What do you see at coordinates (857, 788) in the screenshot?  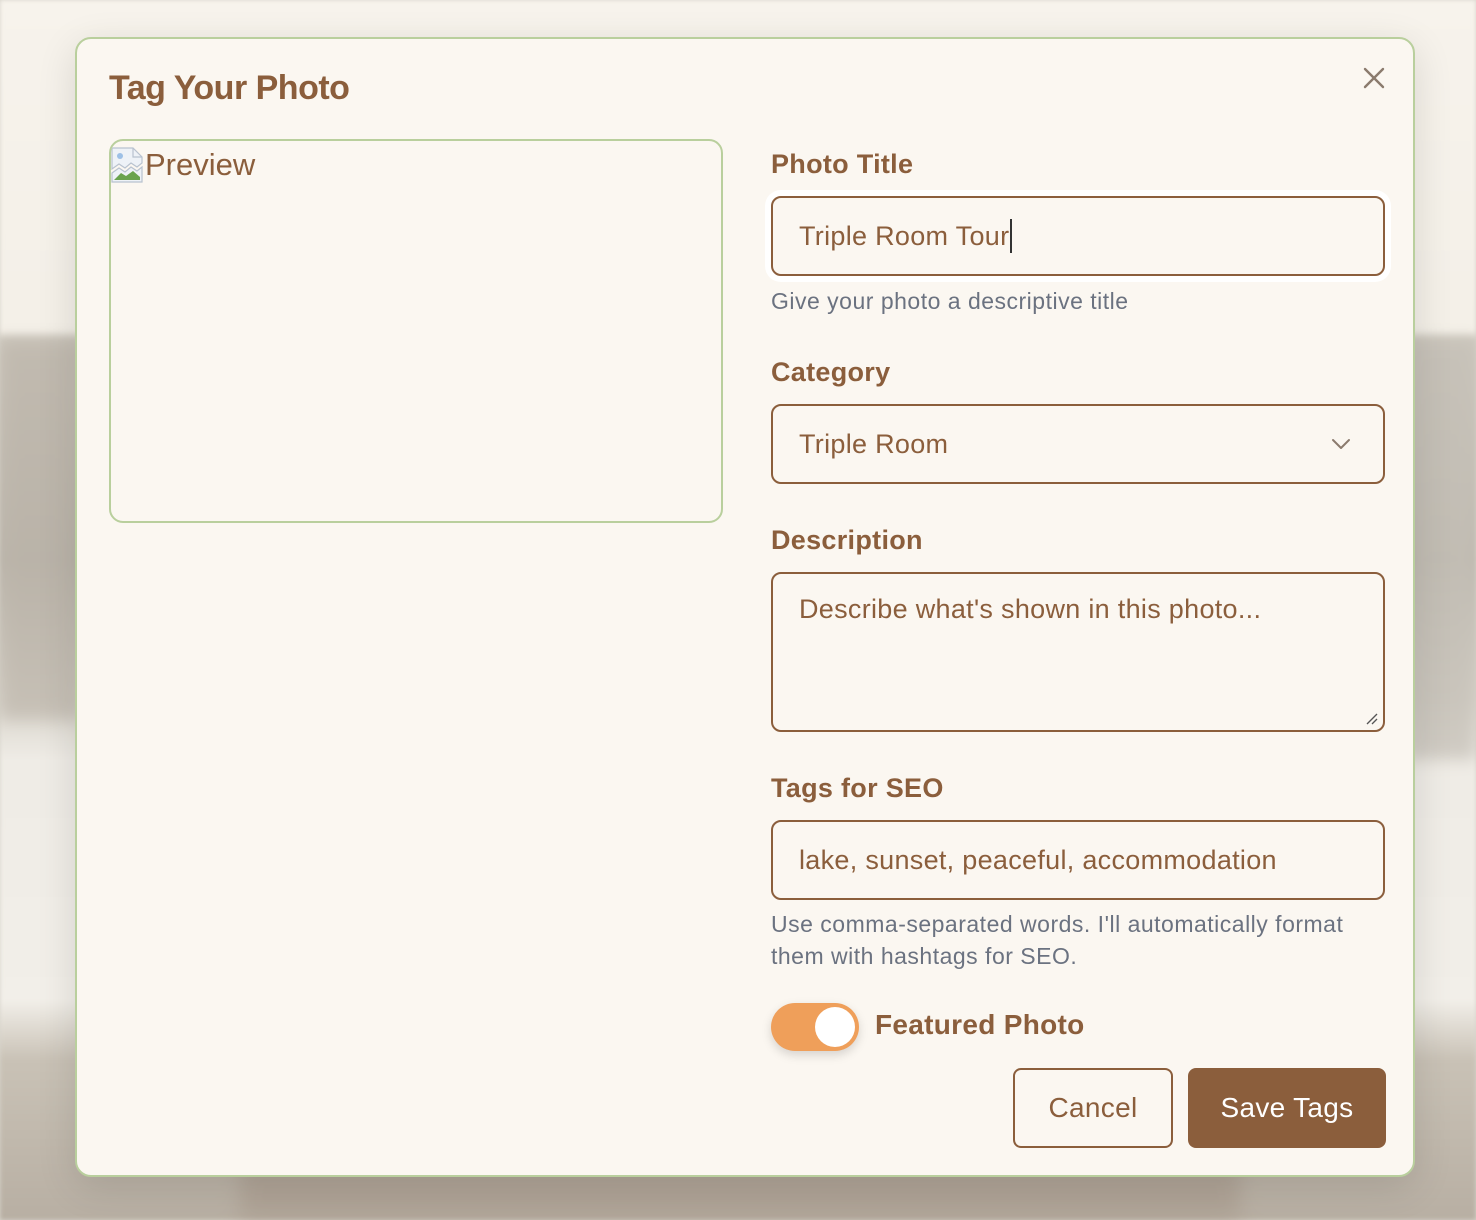 I see `tags-label: Tags for SEO` at bounding box center [857, 788].